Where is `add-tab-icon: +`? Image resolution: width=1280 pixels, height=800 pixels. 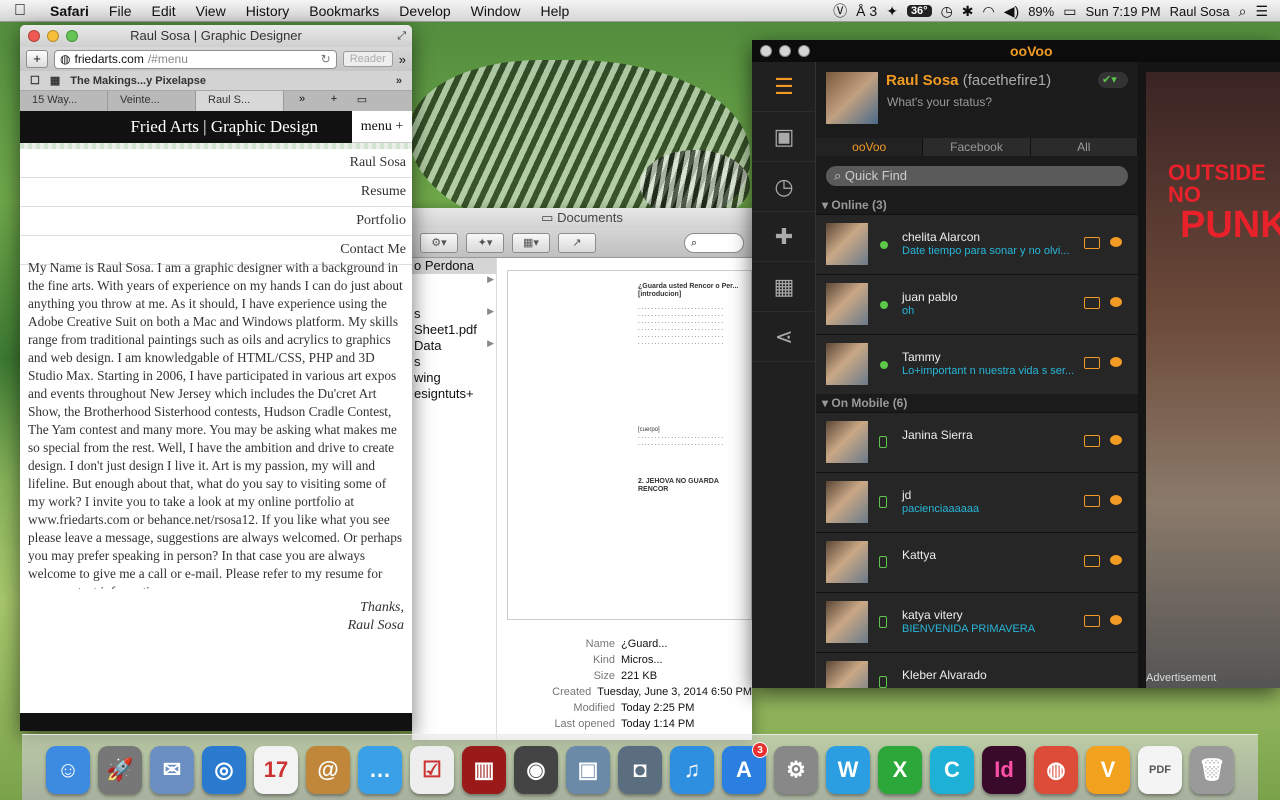
add-tab-icon: + is located at coordinates (334, 101).